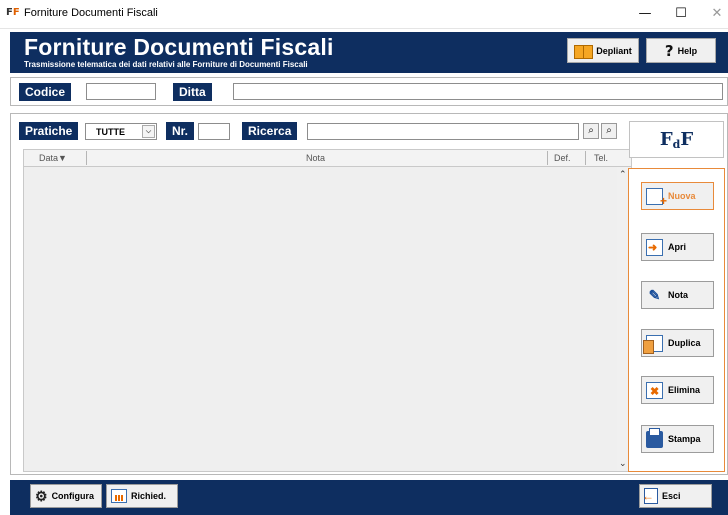 This screenshot has width=728, height=515. Describe the element at coordinates (41, 495) in the screenshot. I see `gear-icon: ⚙` at that location.